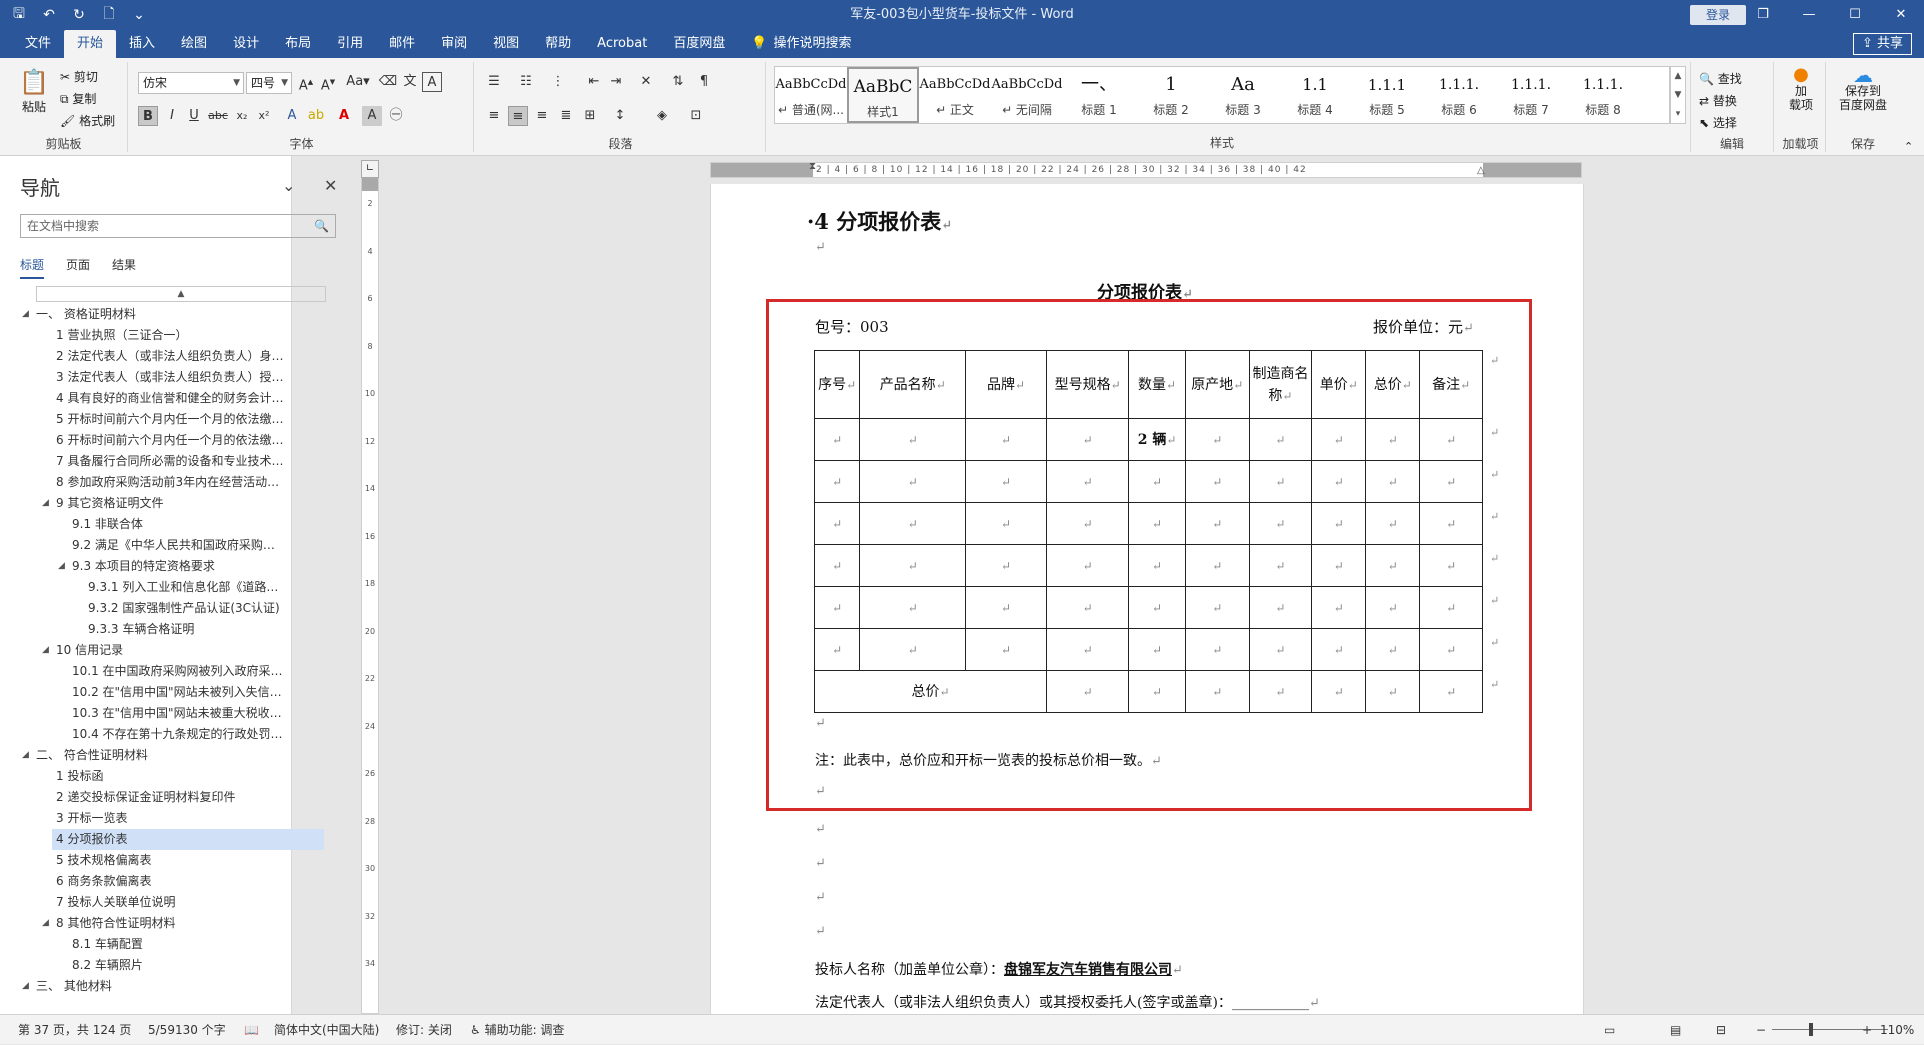 The height and width of the screenshot is (1045, 1924). I want to click on grow-font-icon: A▲, so click(306, 82).